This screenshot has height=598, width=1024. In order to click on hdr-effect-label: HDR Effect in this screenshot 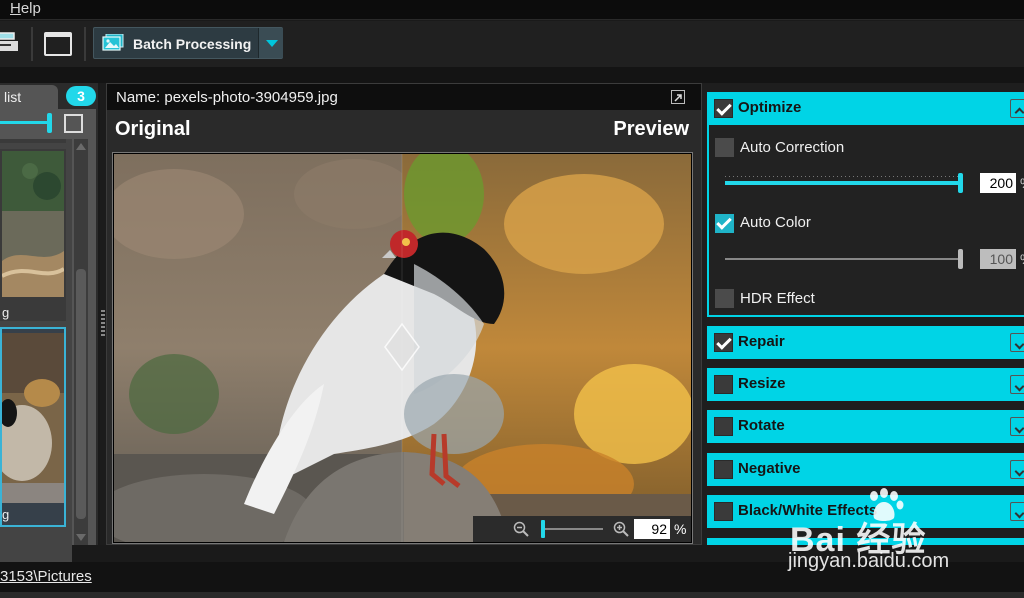, I will do `click(777, 298)`.